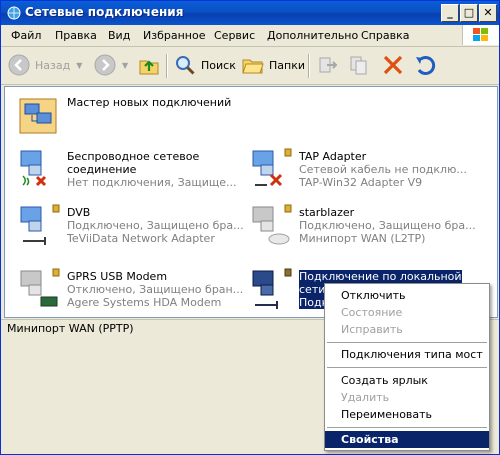  What do you see at coordinates (79, 212) in the screenshot?
I see `connection-name: DVB` at bounding box center [79, 212].